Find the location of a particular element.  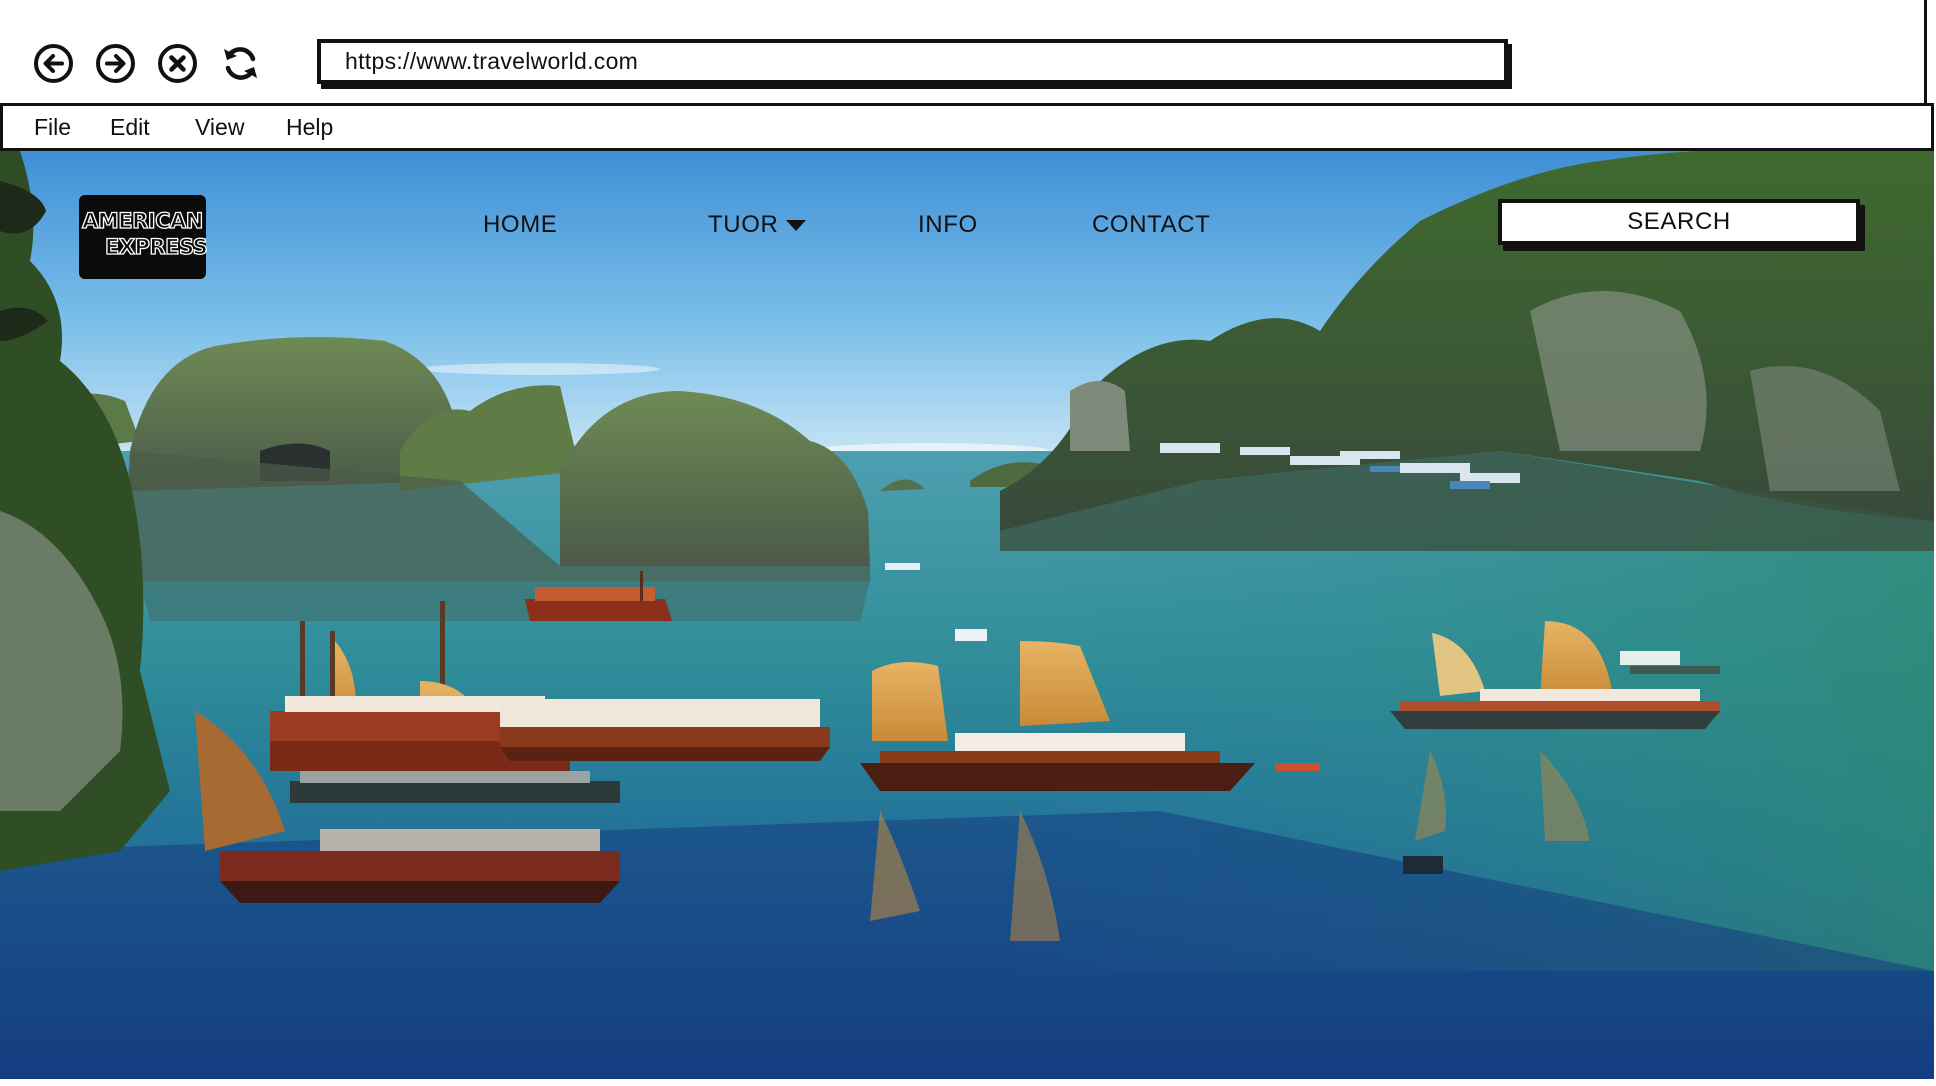

menu-bar: File Edit View Help is located at coordinates (967, 127).